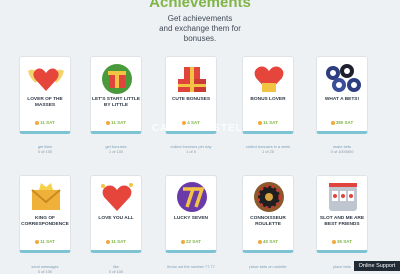 The image size is (400, 274). What do you see at coordinates (116, 149) in the screenshot?
I see `achievement-task: get bonuses 1 of 100` at bounding box center [116, 149].